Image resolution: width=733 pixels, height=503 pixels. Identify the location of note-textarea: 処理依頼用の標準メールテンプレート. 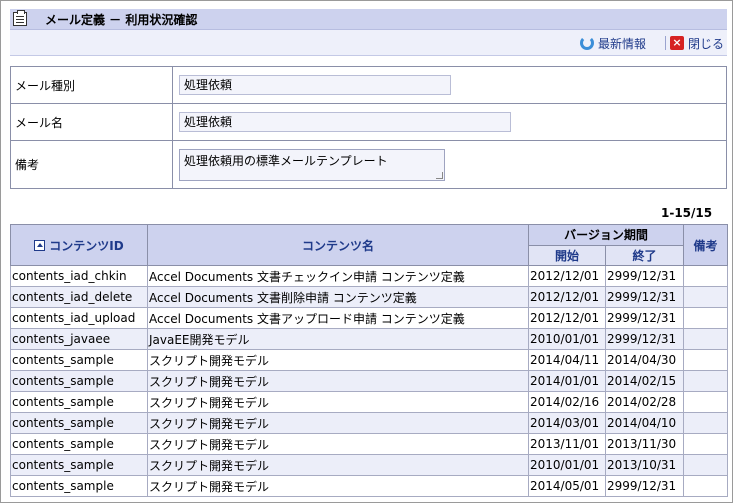
(312, 164).